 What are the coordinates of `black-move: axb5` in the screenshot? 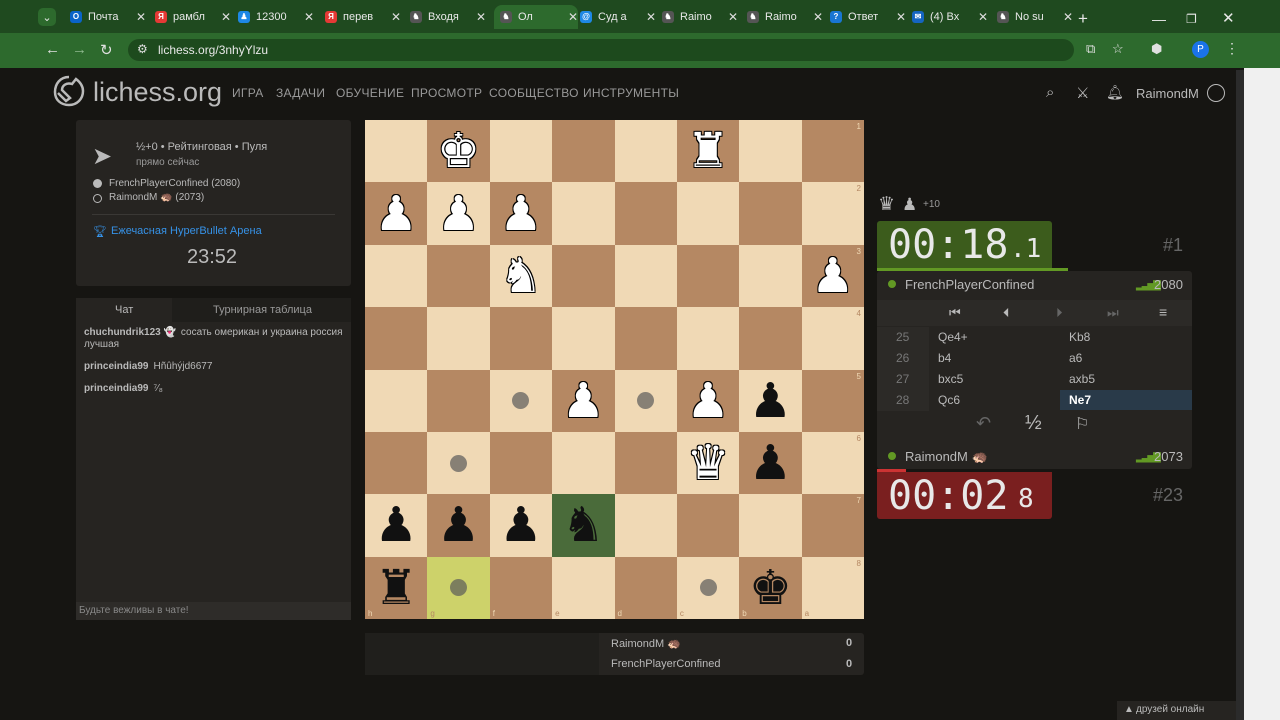 It's located at (1082, 379).